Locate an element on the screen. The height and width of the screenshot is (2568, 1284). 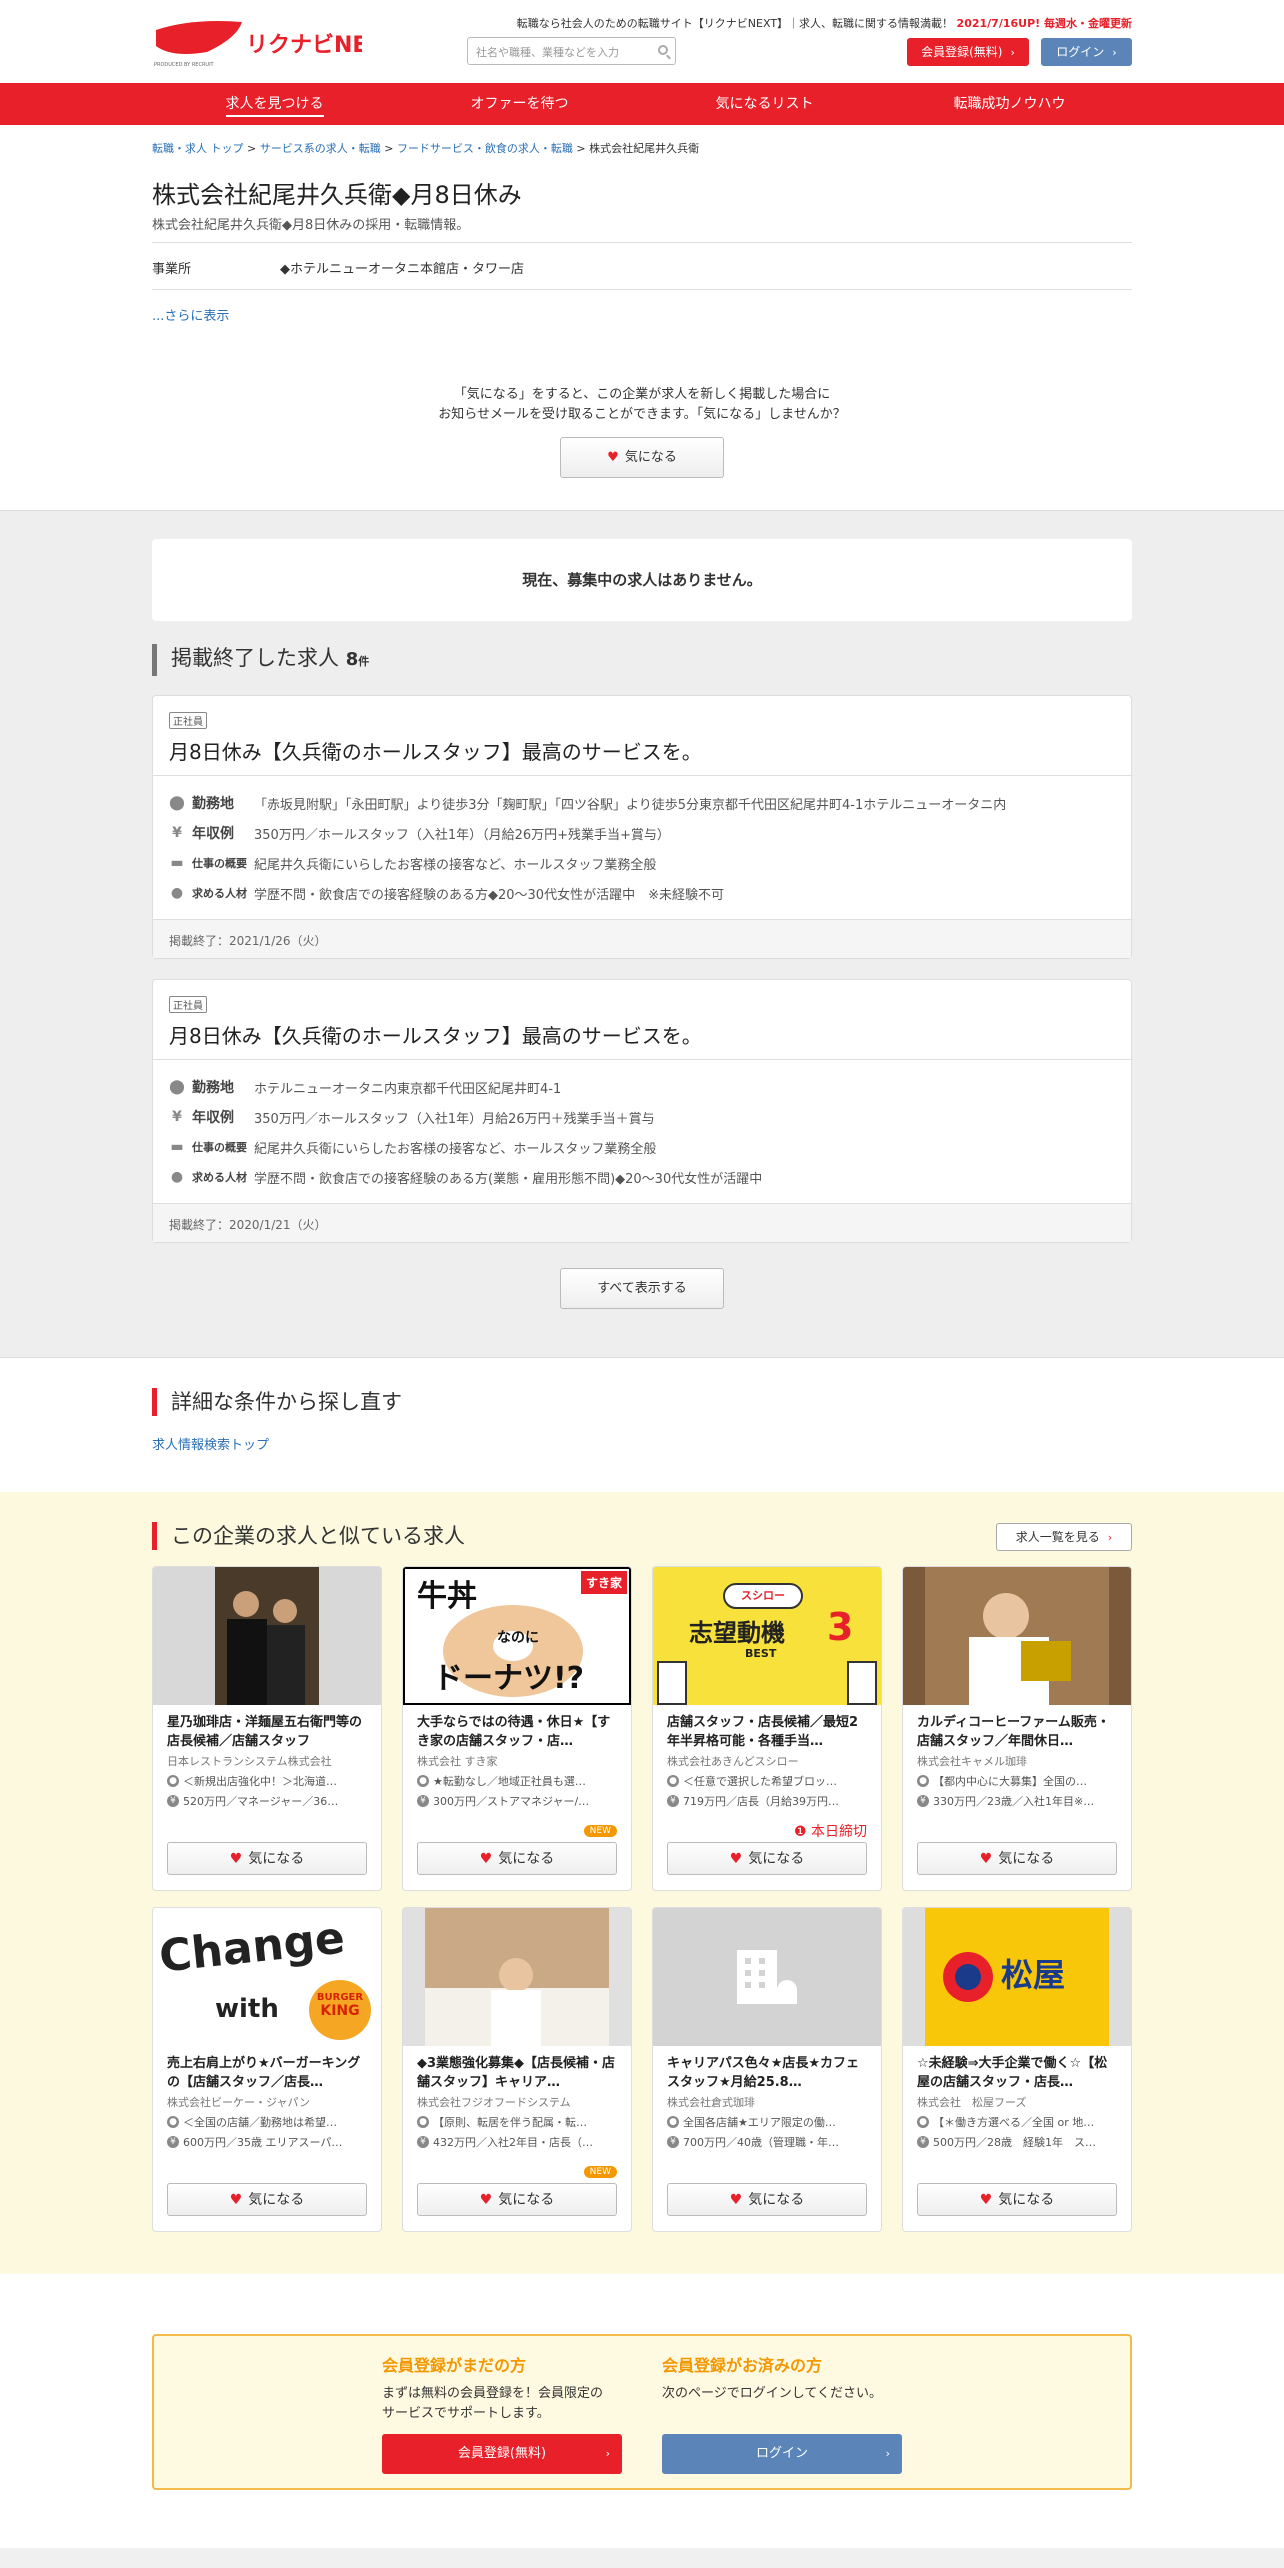
job-image: 牛丼 すき家 なのに ドーナツ!? is located at coordinates (517, 1636).